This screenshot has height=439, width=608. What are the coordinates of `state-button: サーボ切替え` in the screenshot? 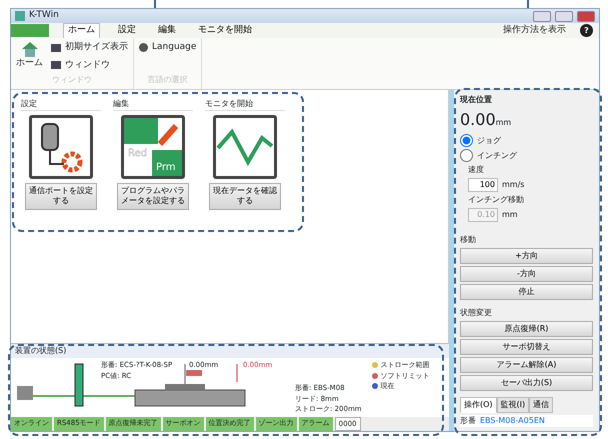 It's located at (526, 347).